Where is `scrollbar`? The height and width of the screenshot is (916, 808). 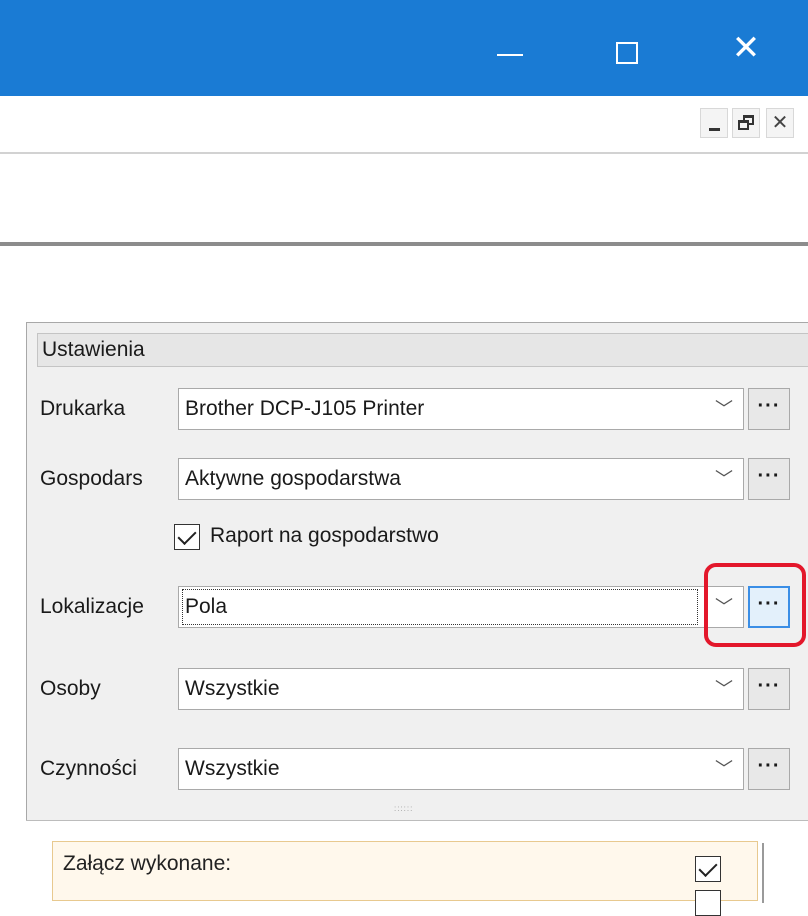
scrollbar is located at coordinates (763, 873).